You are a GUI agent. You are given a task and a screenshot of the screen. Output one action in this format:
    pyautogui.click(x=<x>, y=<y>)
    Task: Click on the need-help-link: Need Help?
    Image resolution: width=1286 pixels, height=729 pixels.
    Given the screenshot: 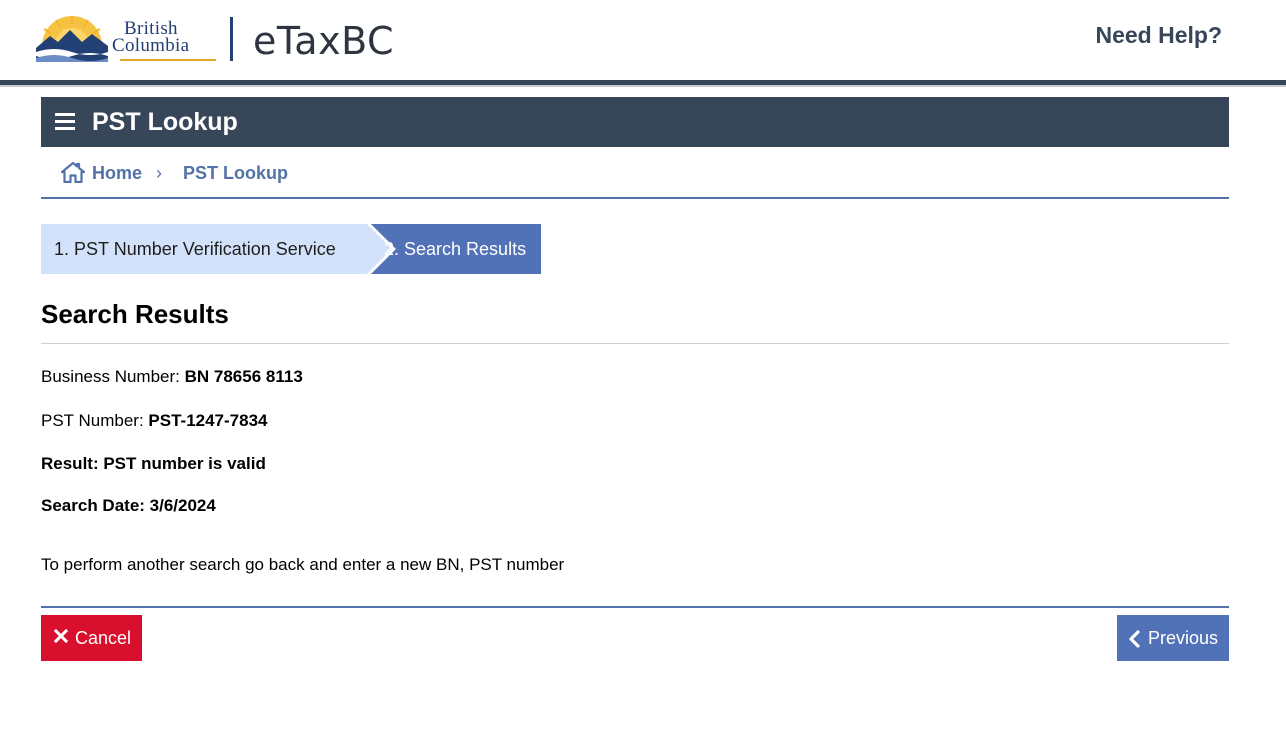 What is the action you would take?
    pyautogui.click(x=1158, y=35)
    